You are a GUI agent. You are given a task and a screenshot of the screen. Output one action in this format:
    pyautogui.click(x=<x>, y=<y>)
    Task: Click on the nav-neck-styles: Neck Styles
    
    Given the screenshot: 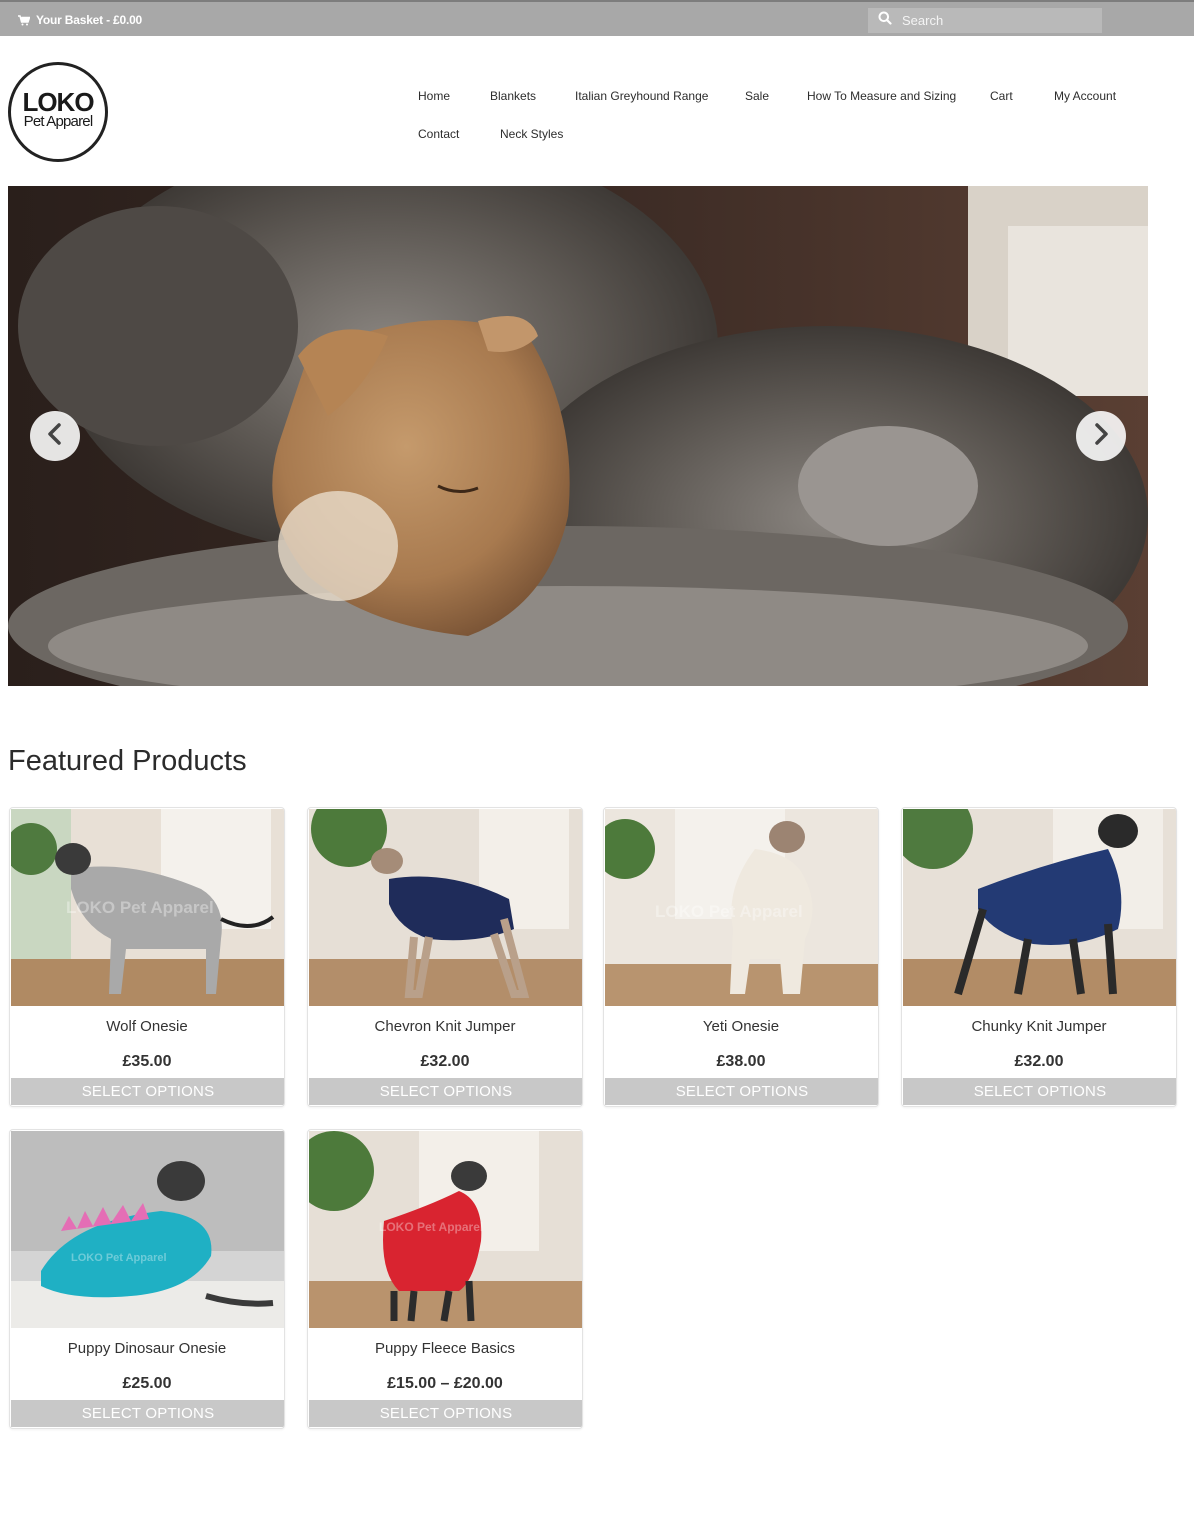 What is the action you would take?
    pyautogui.click(x=531, y=134)
    